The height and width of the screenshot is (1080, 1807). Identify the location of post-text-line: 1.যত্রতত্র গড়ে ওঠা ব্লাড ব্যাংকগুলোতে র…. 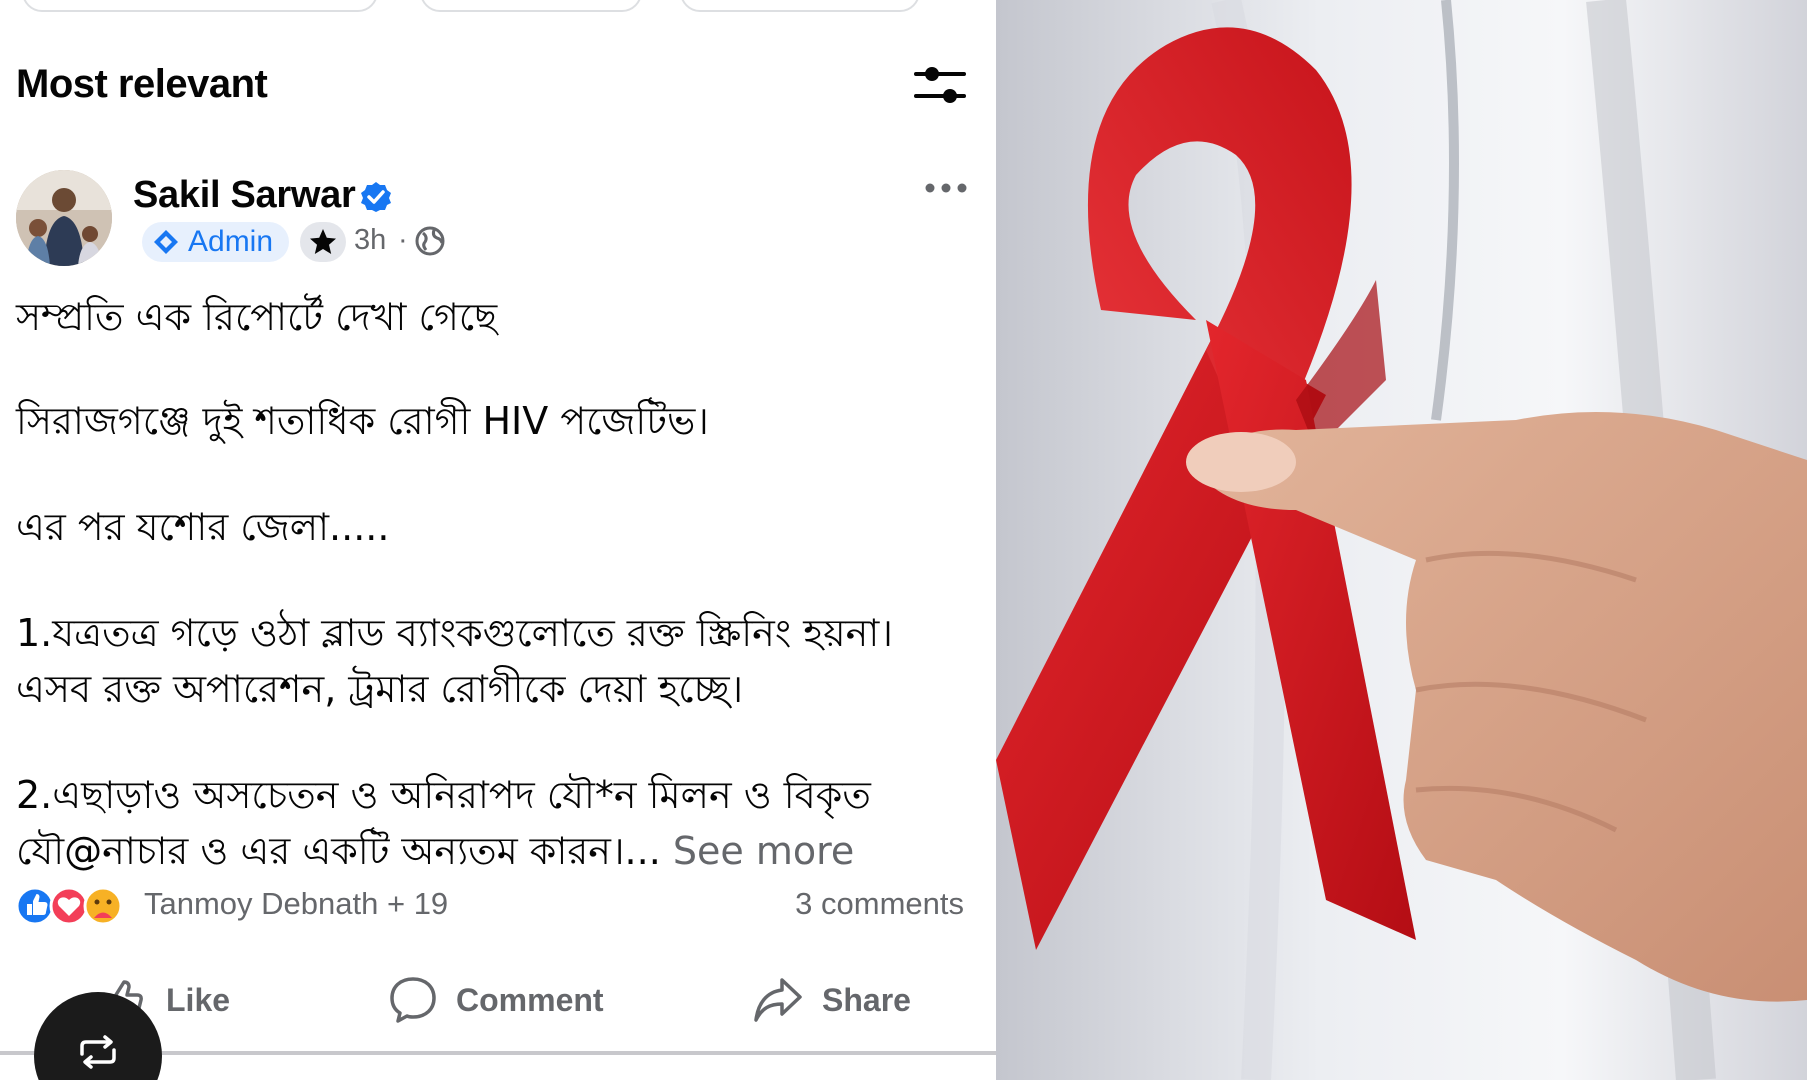
(454, 633).